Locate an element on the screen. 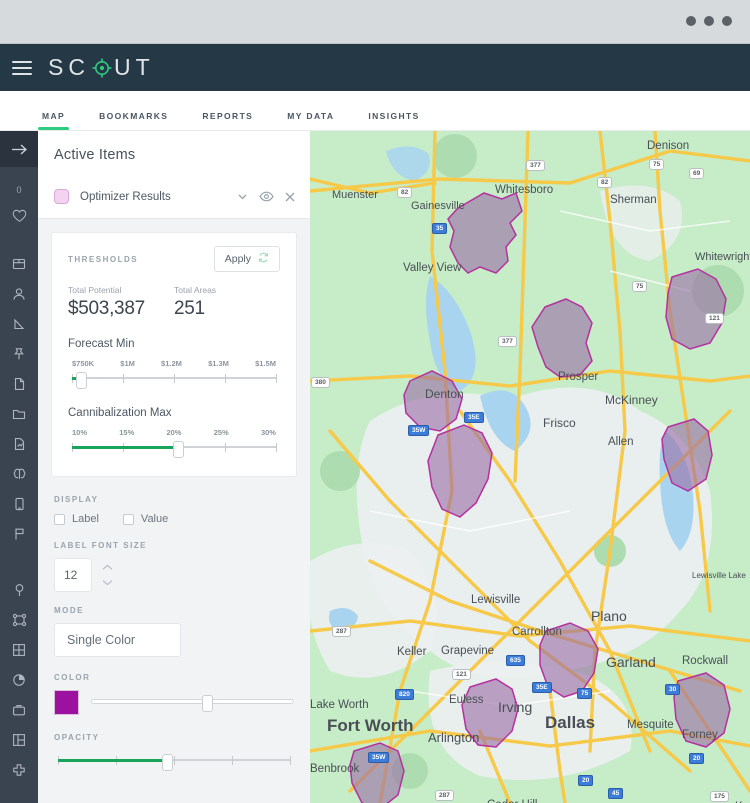  flag-icon is located at coordinates (19, 534).